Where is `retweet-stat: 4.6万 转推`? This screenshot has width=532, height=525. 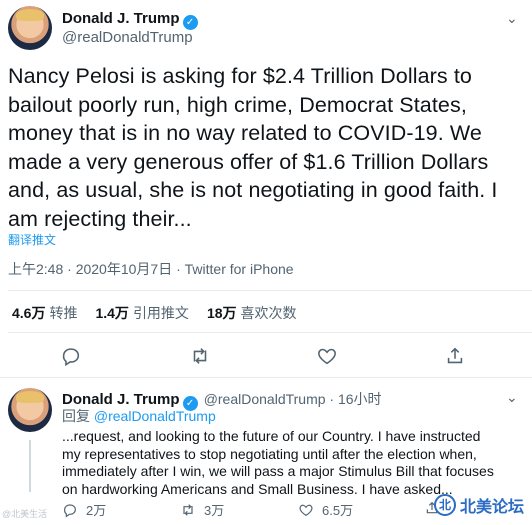 retweet-stat: 4.6万 转推 is located at coordinates (44, 313).